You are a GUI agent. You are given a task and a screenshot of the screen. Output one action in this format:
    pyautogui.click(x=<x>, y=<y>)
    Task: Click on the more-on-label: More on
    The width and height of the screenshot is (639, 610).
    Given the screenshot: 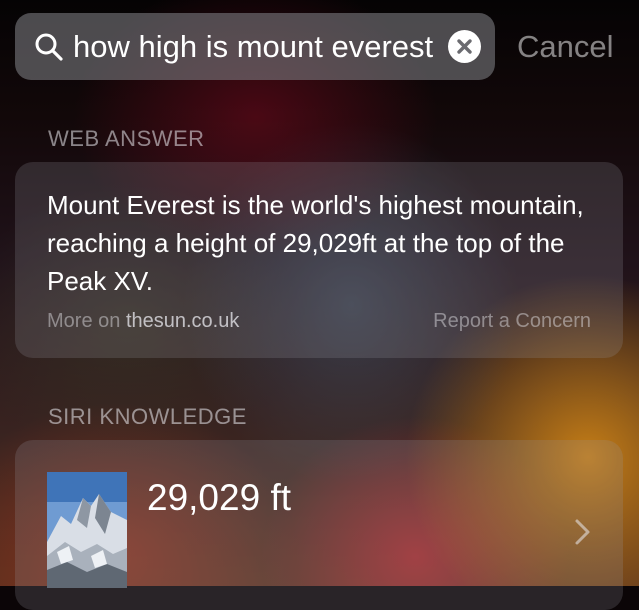 What is the action you would take?
    pyautogui.click(x=84, y=321)
    